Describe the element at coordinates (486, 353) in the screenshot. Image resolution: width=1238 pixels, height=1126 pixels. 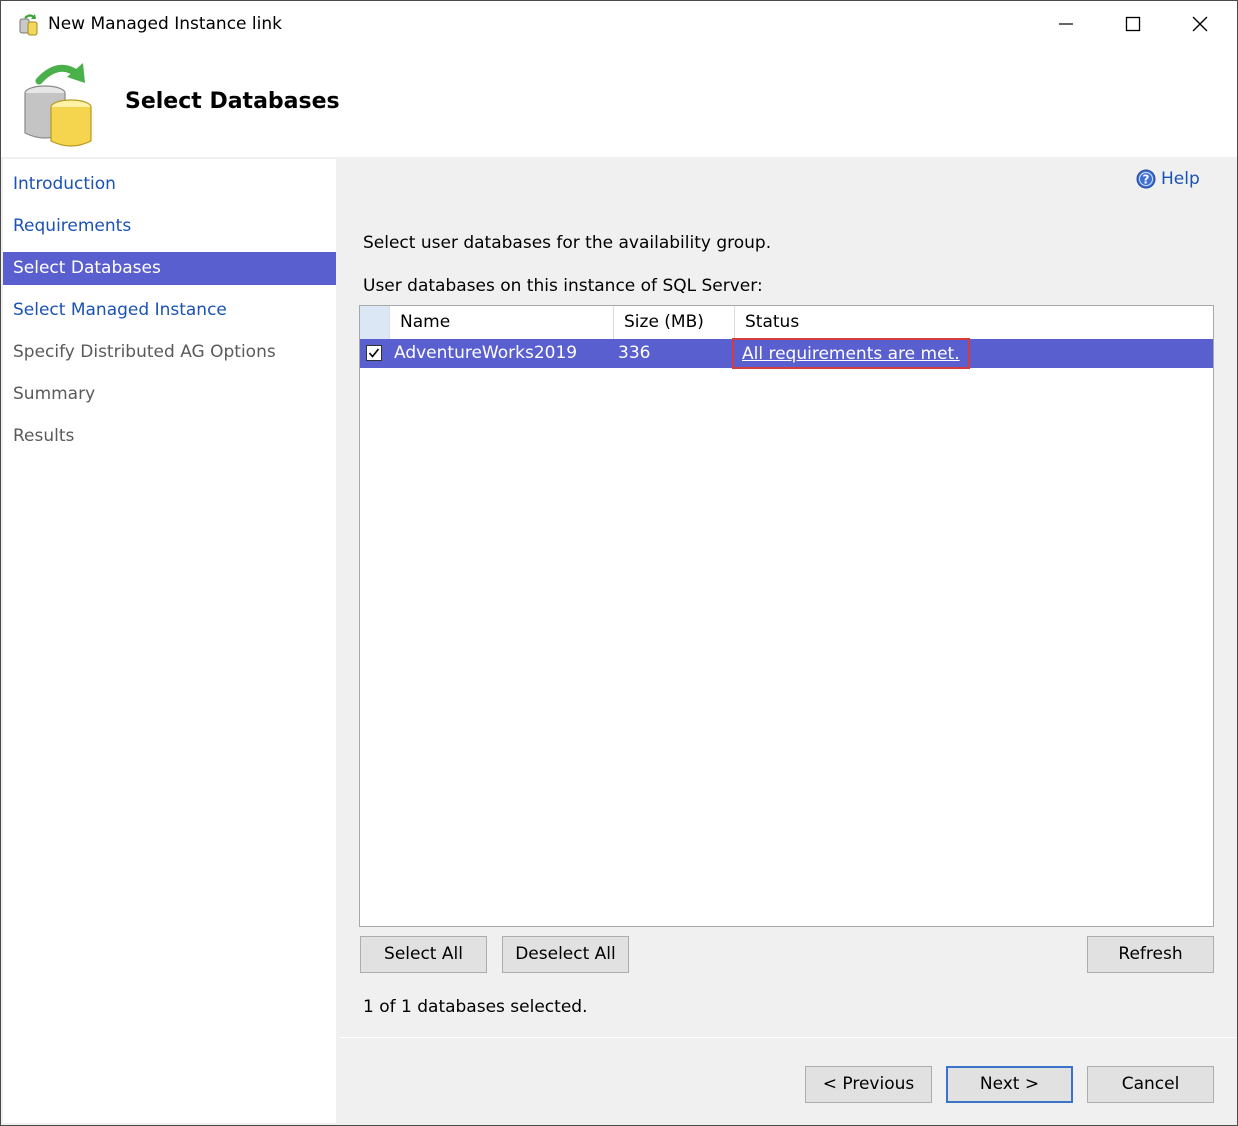
I see `database-name: AdventureWorks2019` at that location.